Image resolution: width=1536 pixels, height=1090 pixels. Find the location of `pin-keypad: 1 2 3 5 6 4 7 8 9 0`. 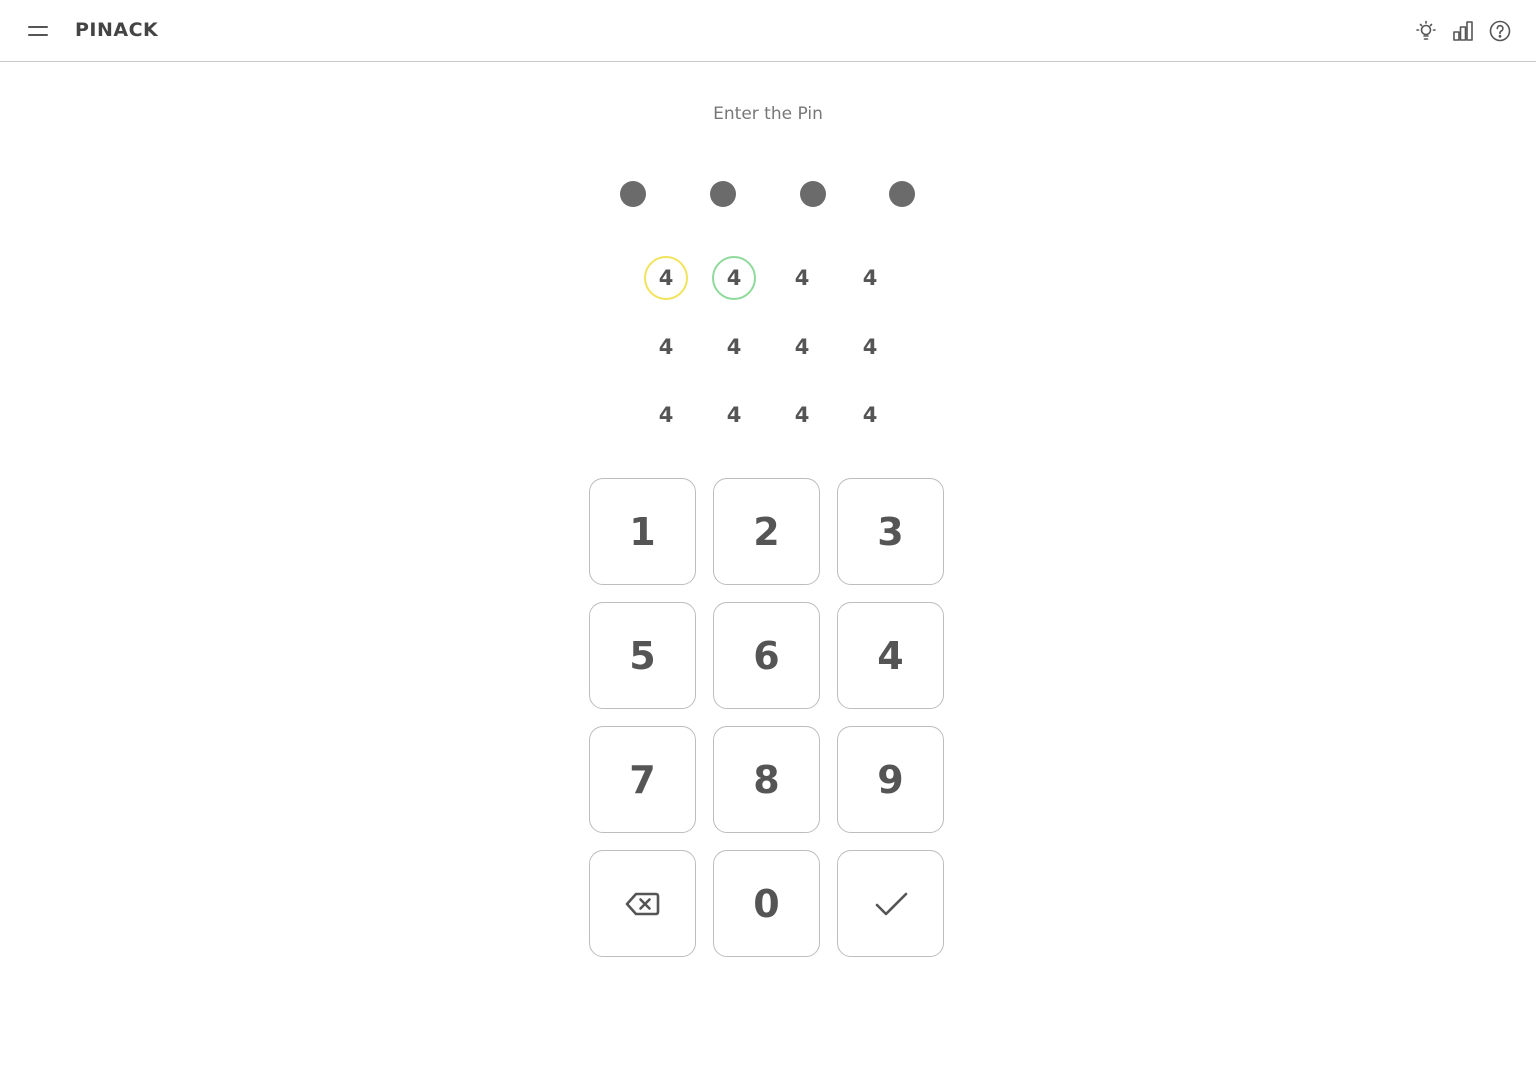

pin-keypad: 1 2 3 5 6 4 7 8 9 0 is located at coordinates (766, 717).